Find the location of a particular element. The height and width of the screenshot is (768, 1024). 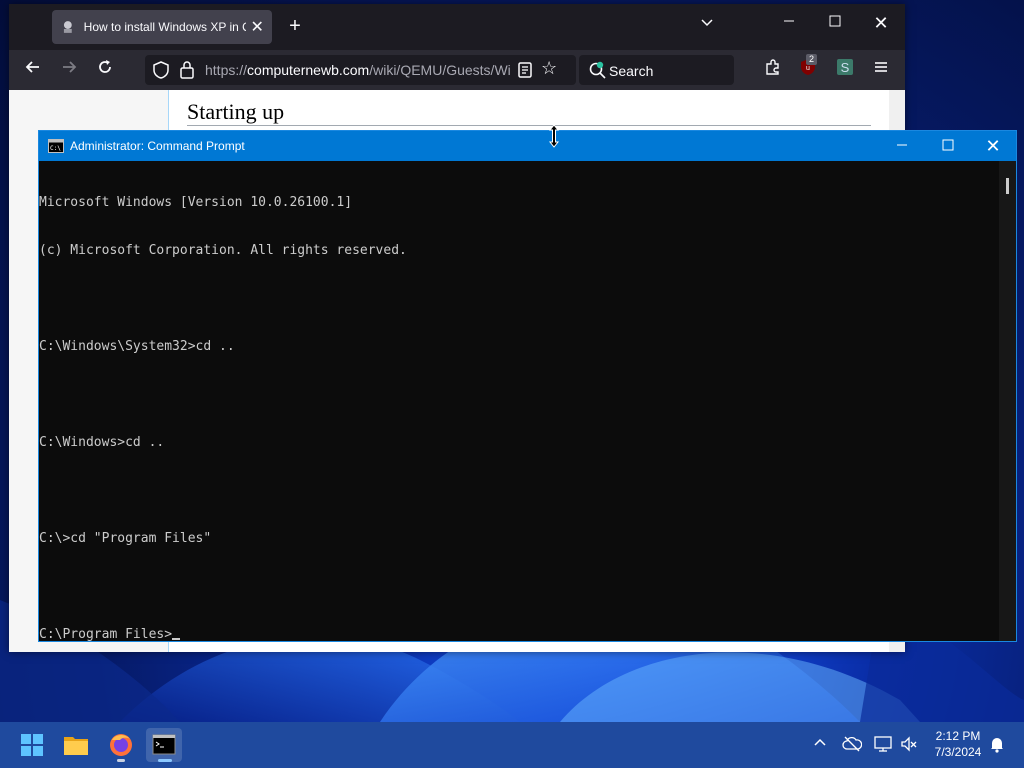

svg-text: u is located at coordinates (808, 68).